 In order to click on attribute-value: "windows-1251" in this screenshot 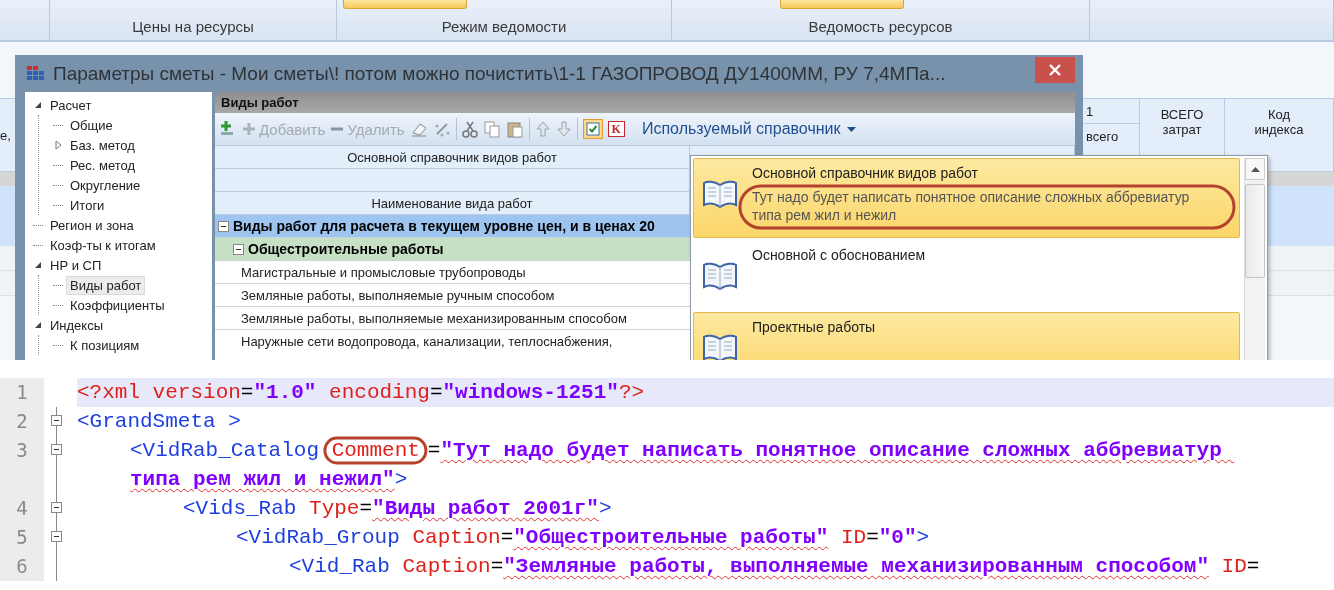, I will do `click(530, 393)`.